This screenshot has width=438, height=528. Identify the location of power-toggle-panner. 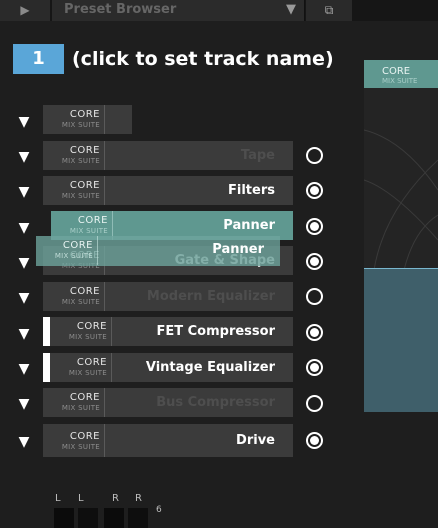
(314, 226).